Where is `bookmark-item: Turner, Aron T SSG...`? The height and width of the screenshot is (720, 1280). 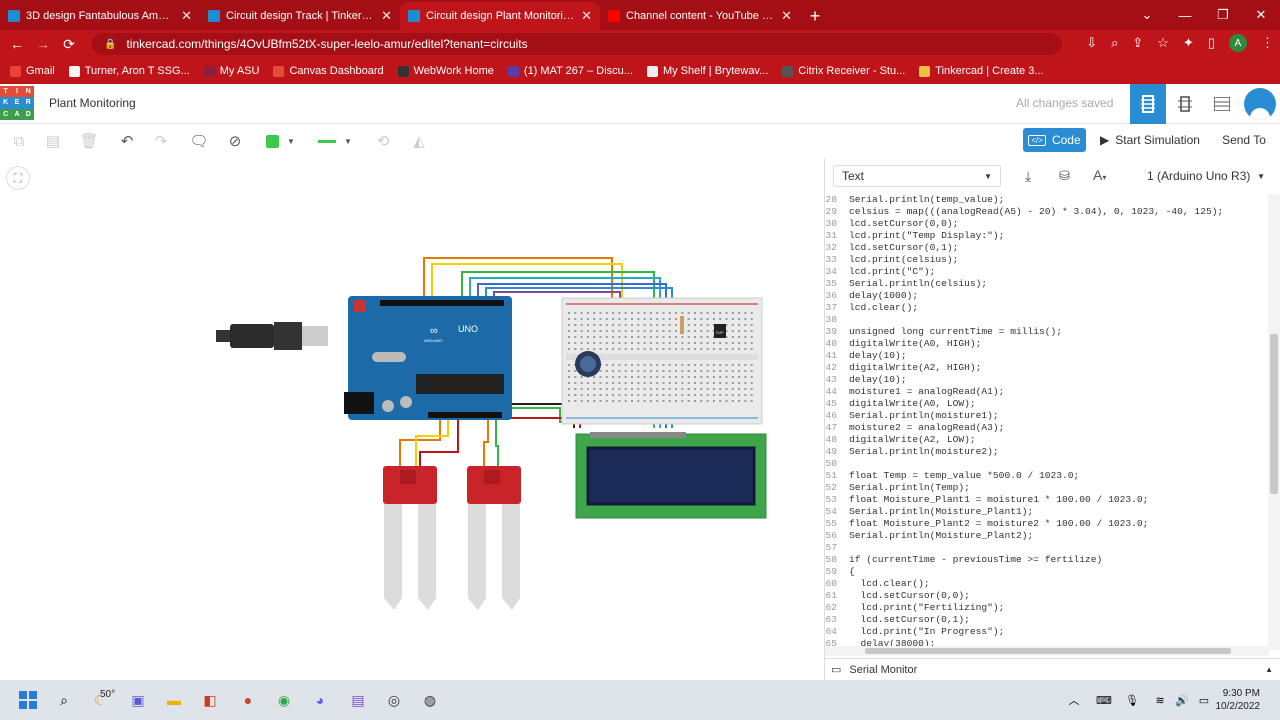 bookmark-item: Turner, Aron T SSG... is located at coordinates (129, 71).